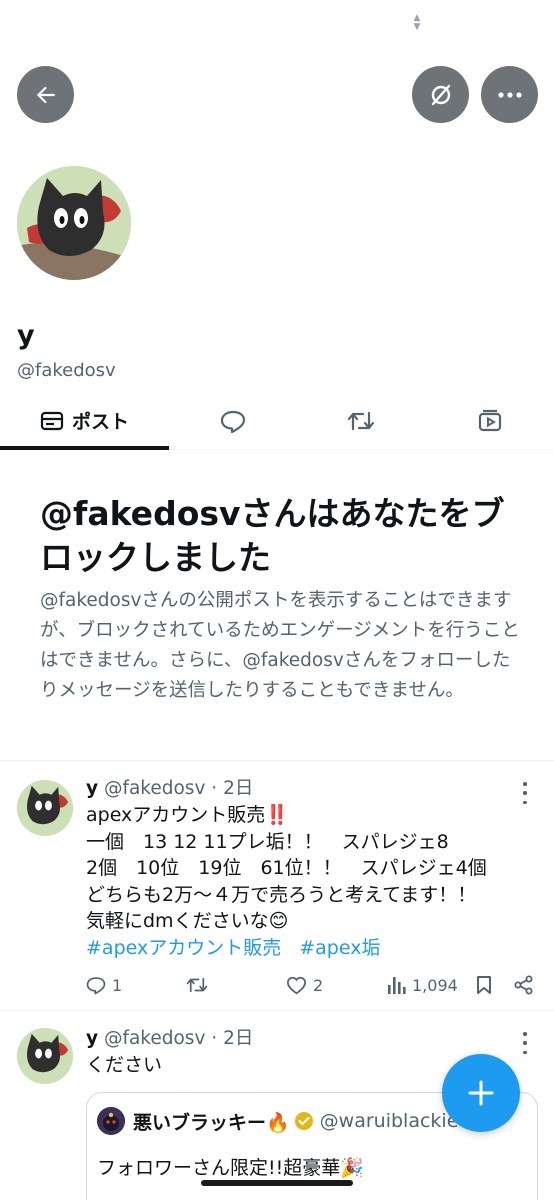 This screenshot has width=554, height=1200. I want to click on share-icon, so click(523, 985).